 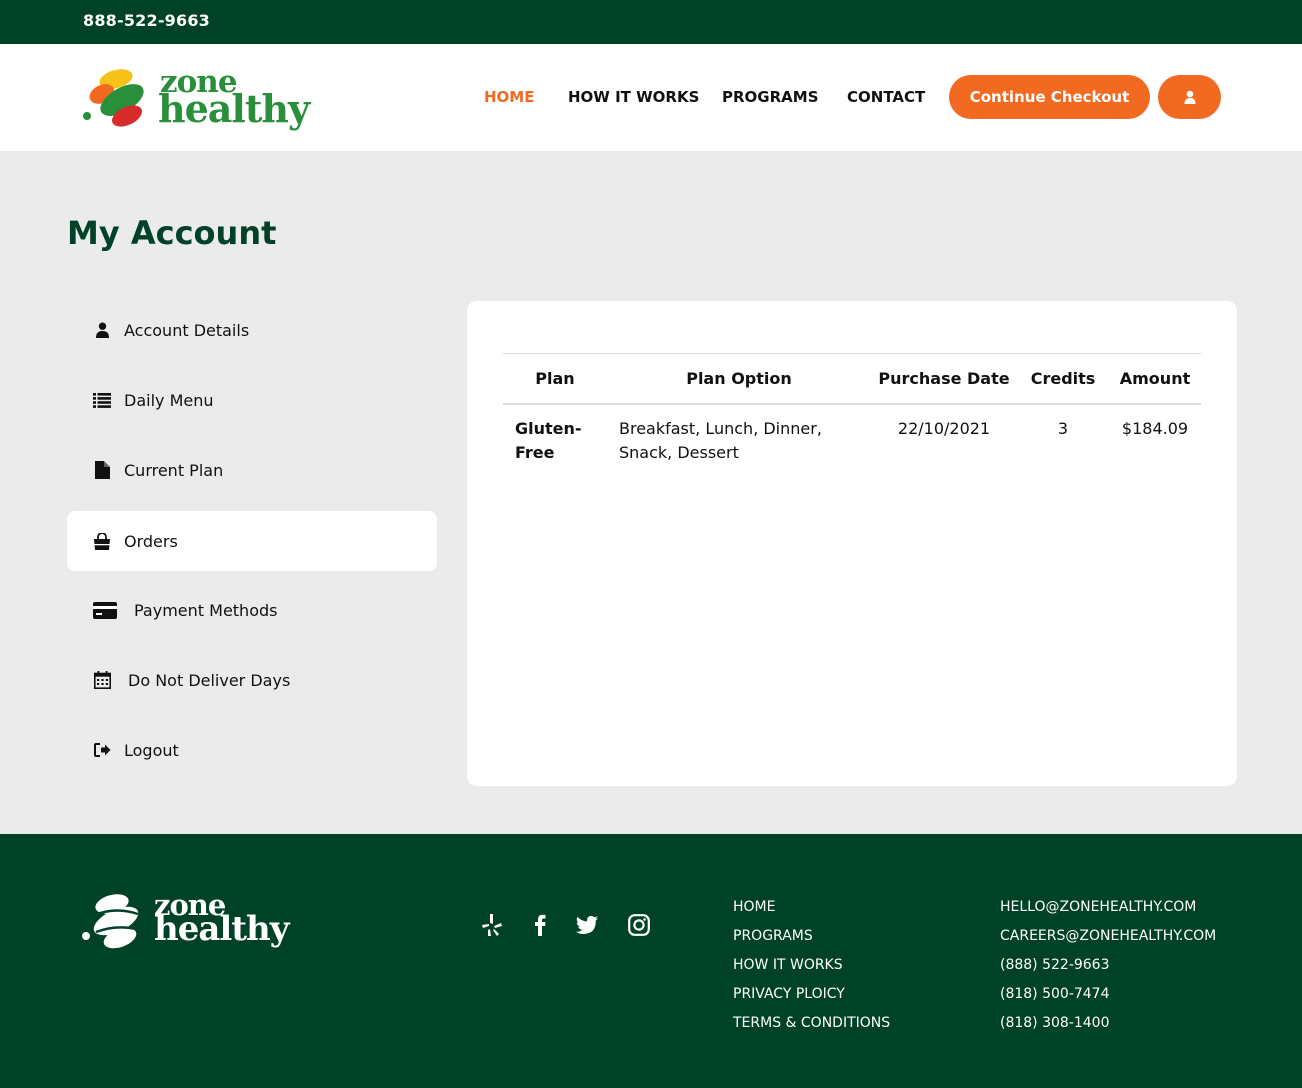 What do you see at coordinates (146, 20) in the screenshot?
I see `top-phone-number: 888-522-9663` at bounding box center [146, 20].